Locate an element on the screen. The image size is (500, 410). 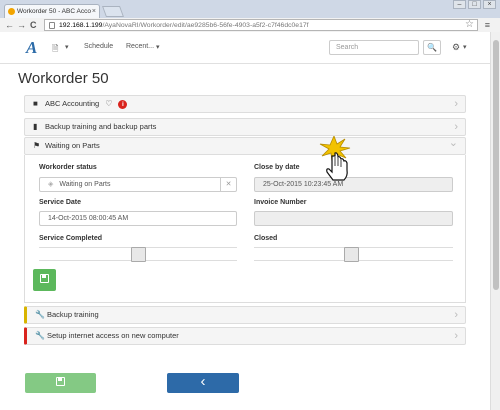
browser-menu-icon: ≡ is located at coordinates (487, 25).